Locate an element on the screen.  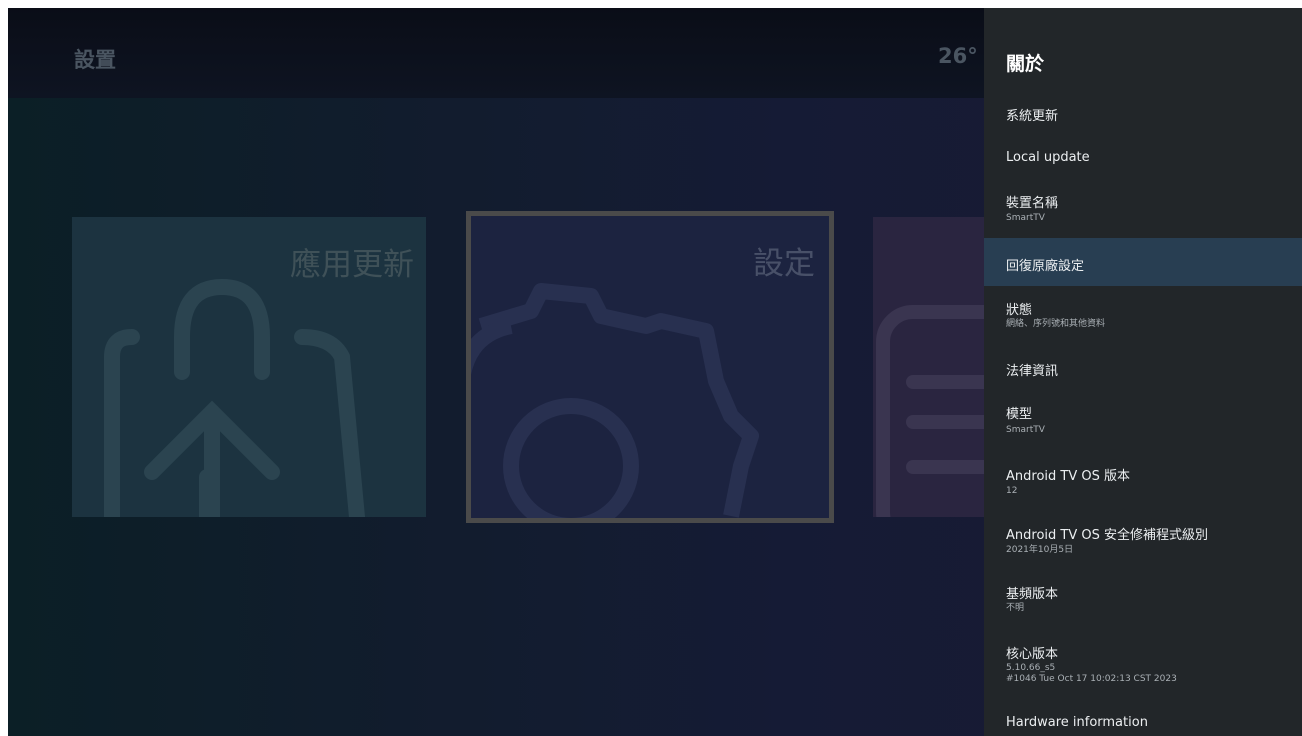
menu-item-hardware-information: Hardware information is located at coordinates (1143, 721).